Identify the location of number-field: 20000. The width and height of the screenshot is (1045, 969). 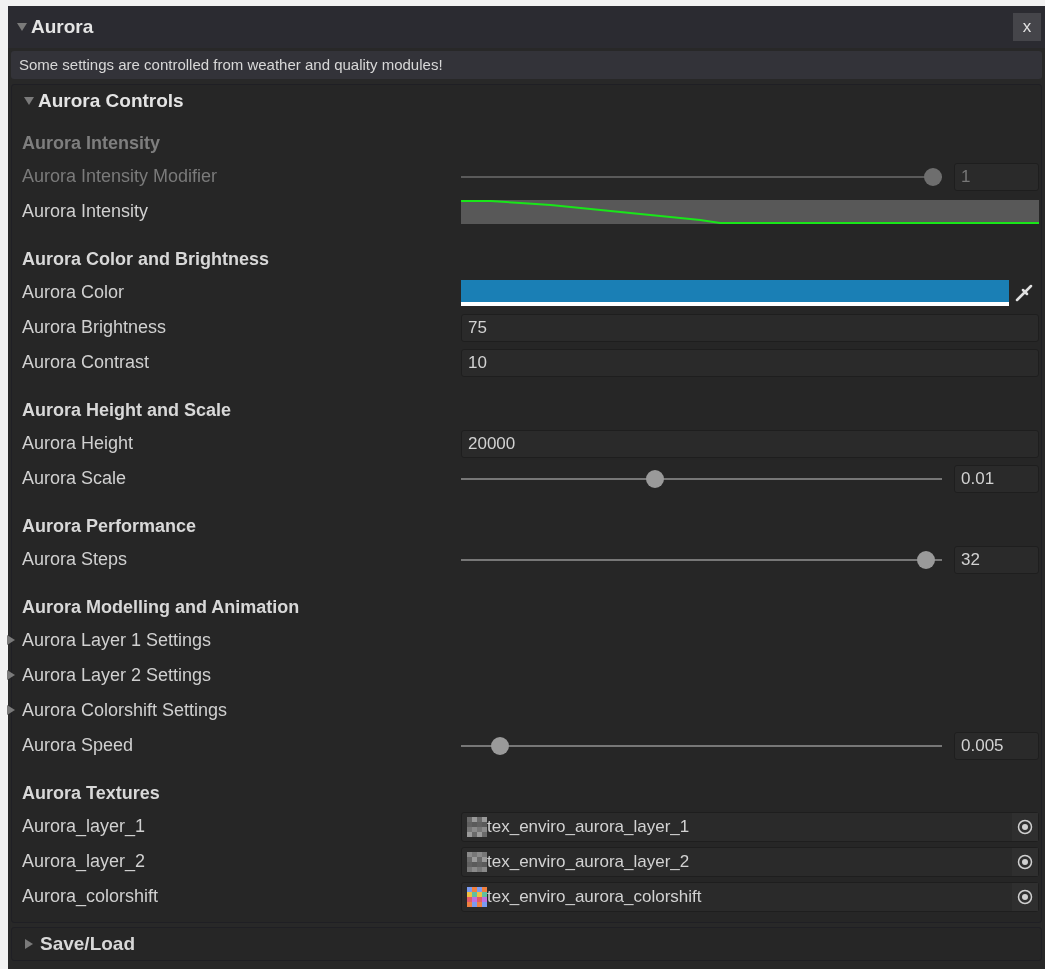
(750, 443).